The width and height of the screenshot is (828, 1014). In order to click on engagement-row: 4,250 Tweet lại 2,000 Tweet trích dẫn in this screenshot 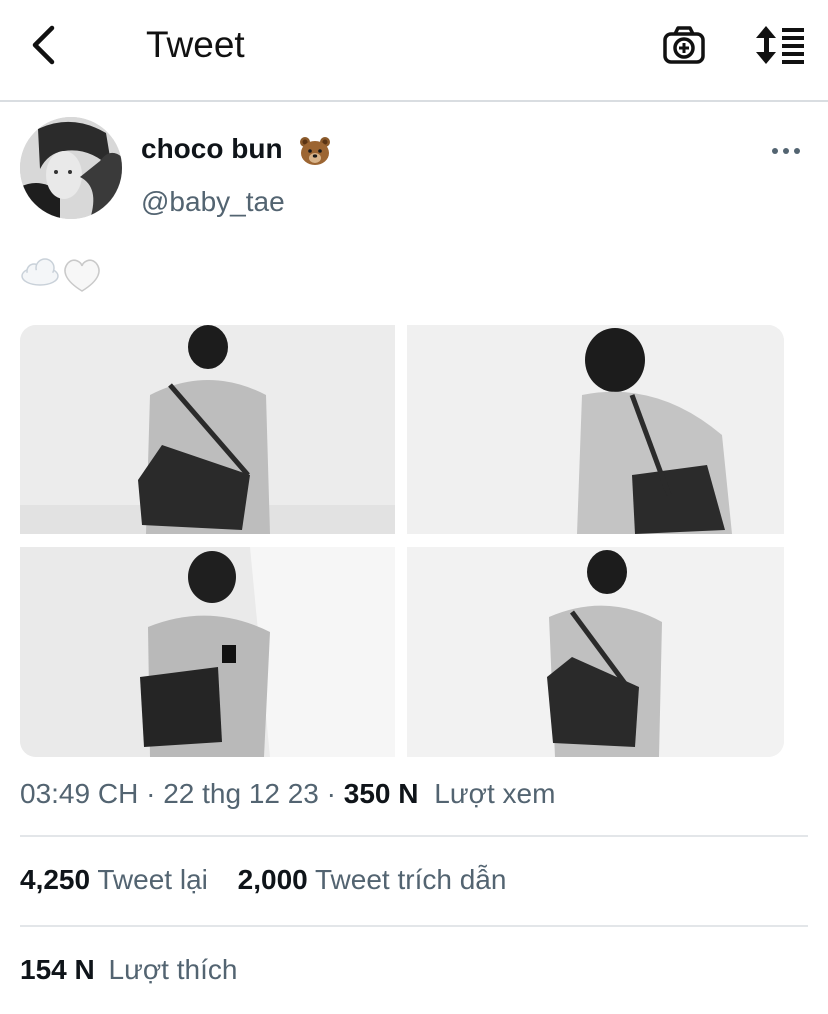, I will do `click(274, 880)`.